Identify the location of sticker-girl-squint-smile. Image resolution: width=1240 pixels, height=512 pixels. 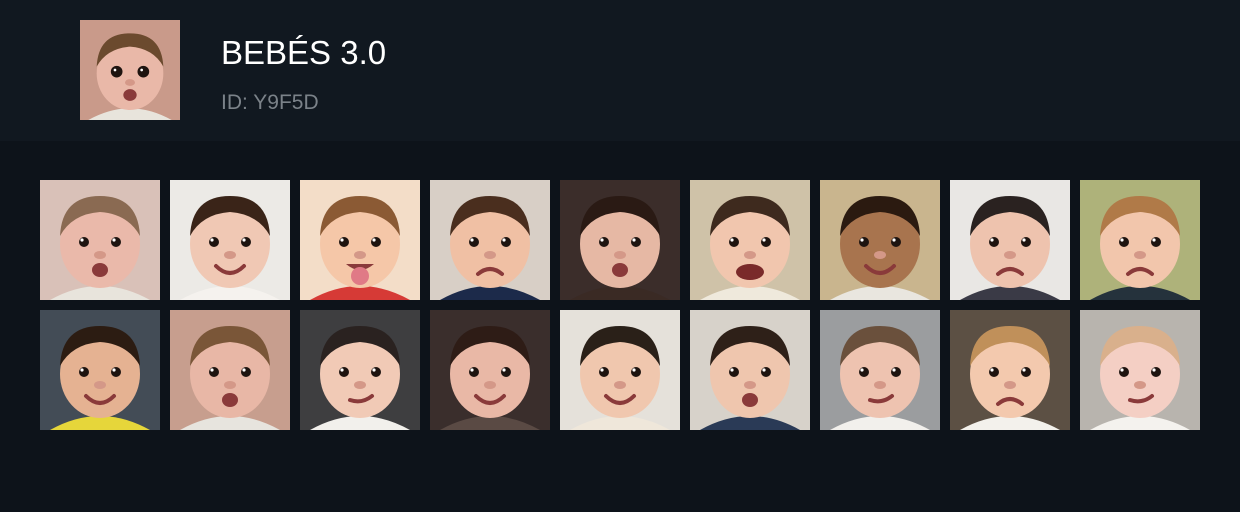
(490, 370).